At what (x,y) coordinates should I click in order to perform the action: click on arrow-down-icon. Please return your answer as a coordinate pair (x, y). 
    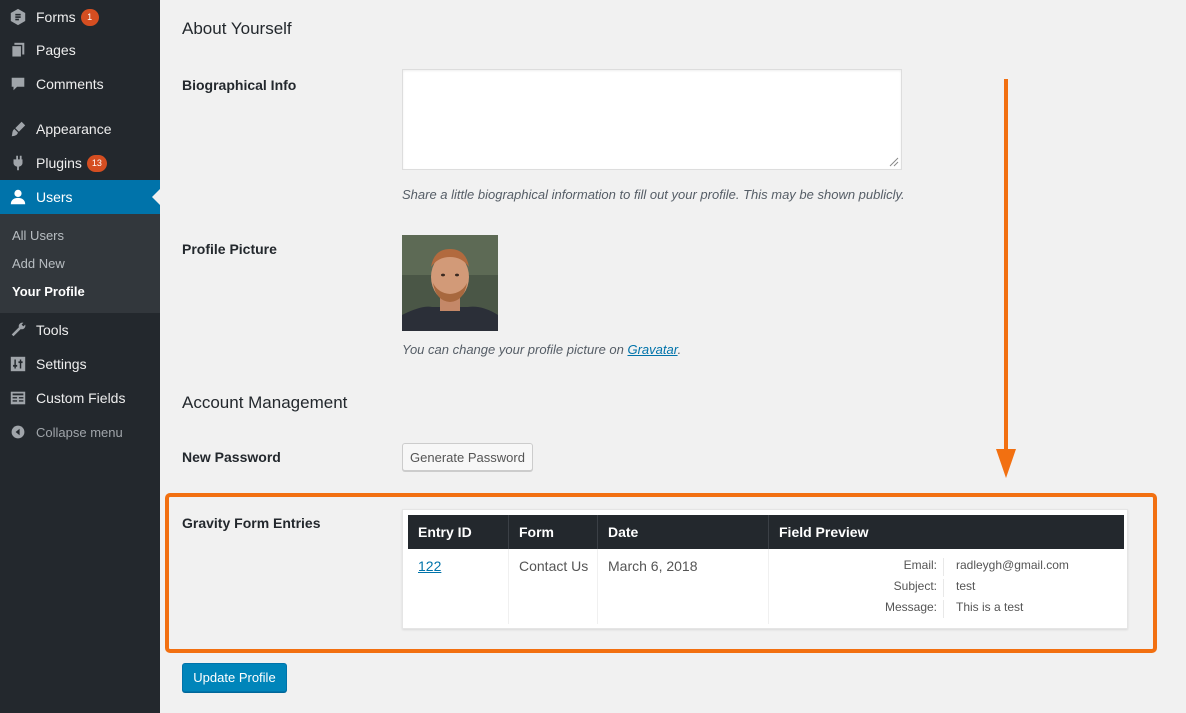
    Looking at the image, I should click on (1006, 463).